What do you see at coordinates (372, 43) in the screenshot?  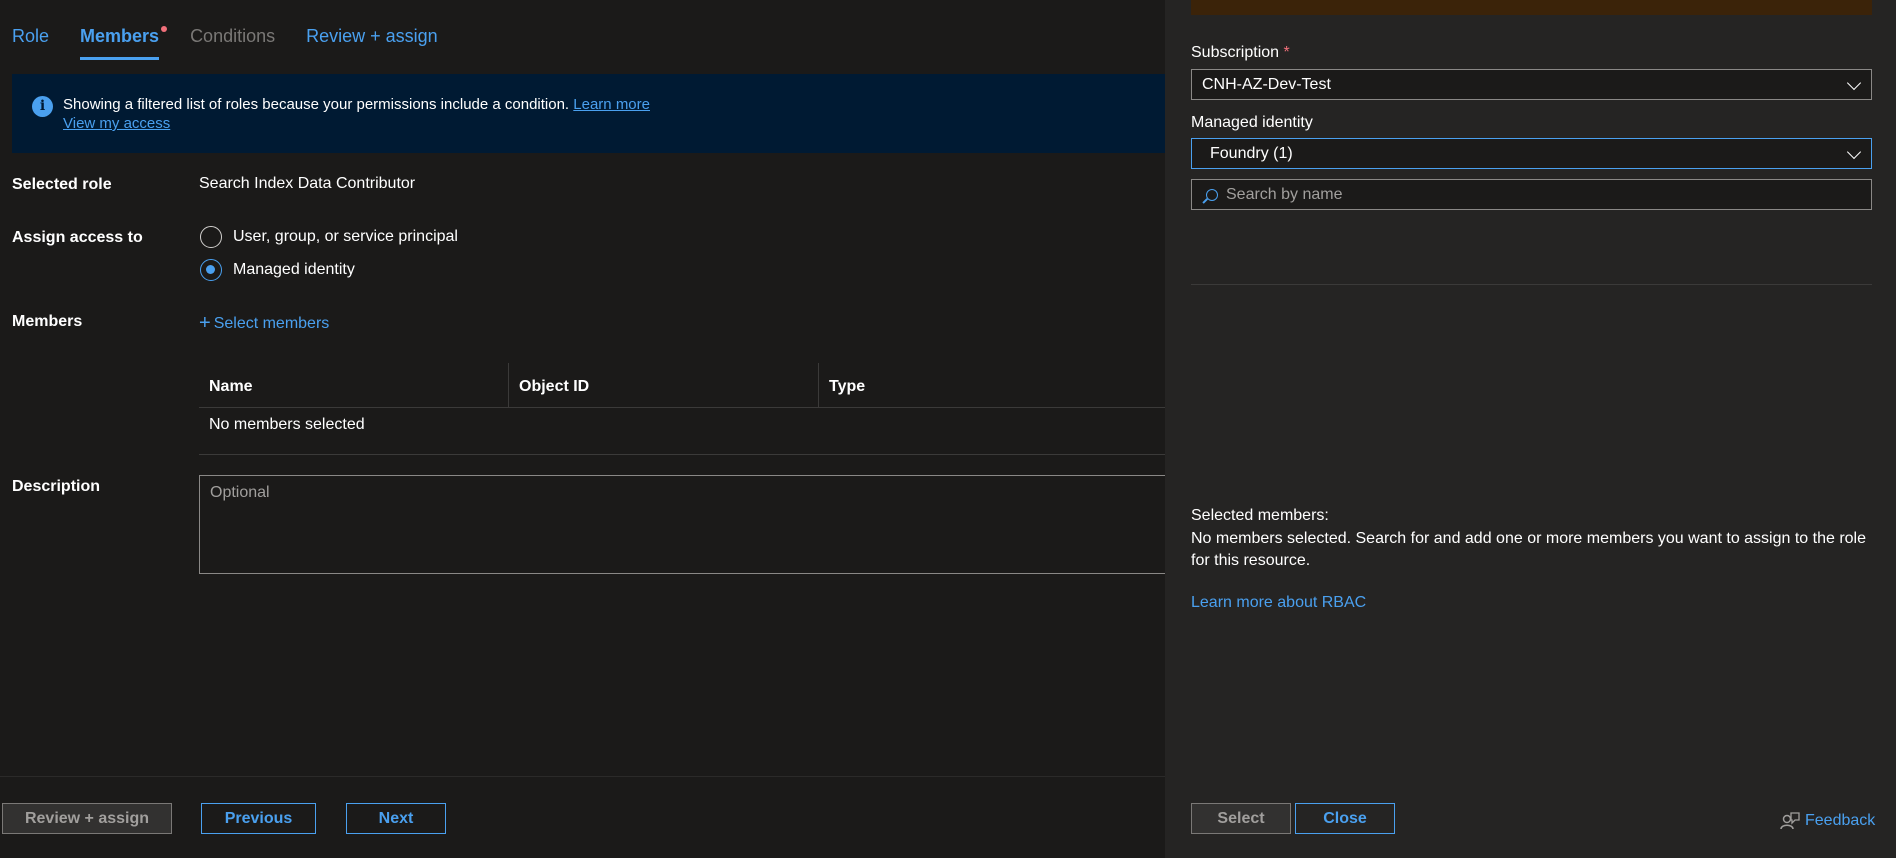 I see `tab-review-assign: Review + assign` at bounding box center [372, 43].